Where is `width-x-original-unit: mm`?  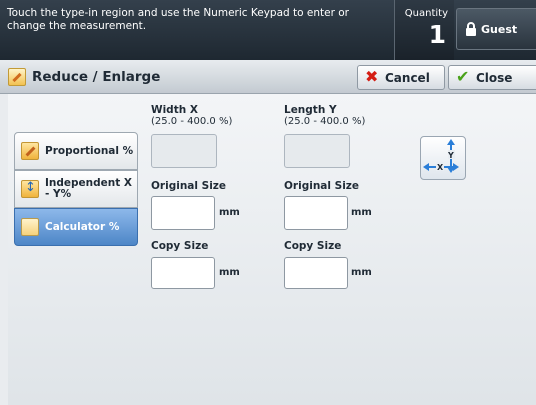
width-x-original-unit: mm is located at coordinates (229, 212).